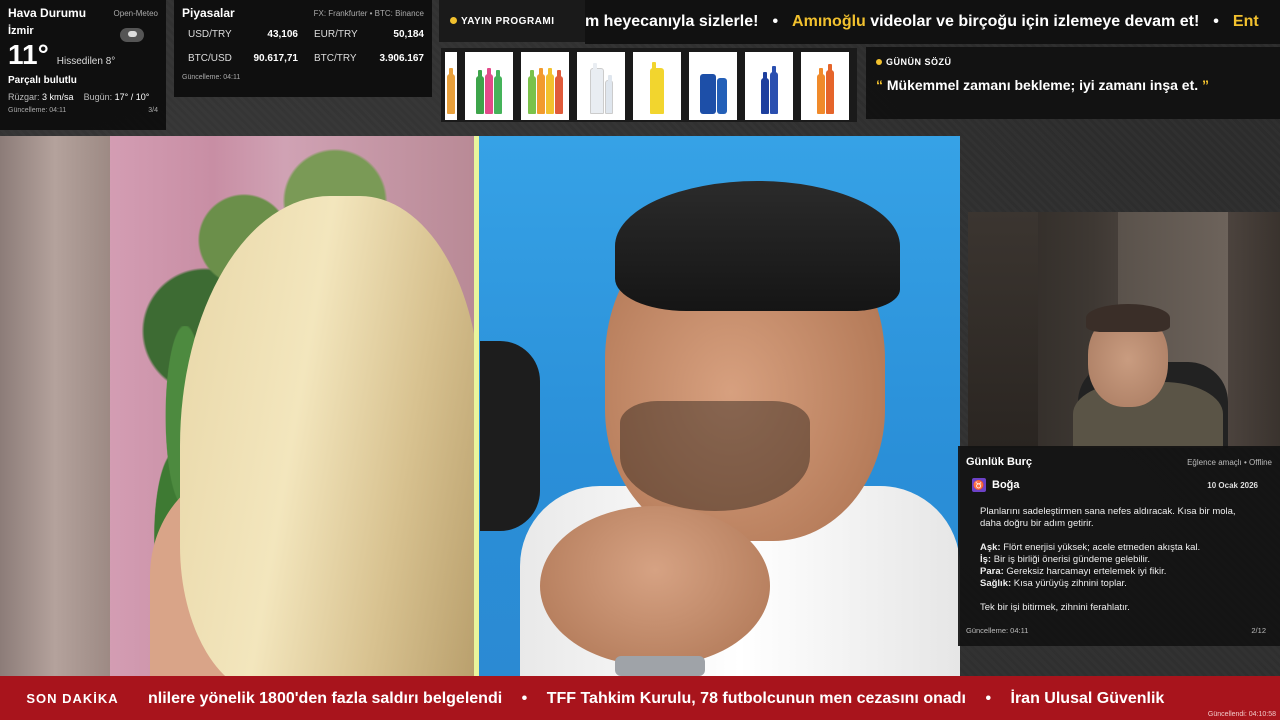 The width and height of the screenshot is (1280, 720). What do you see at coordinates (1128, 318) in the screenshot?
I see `webcam-person-hair` at bounding box center [1128, 318].